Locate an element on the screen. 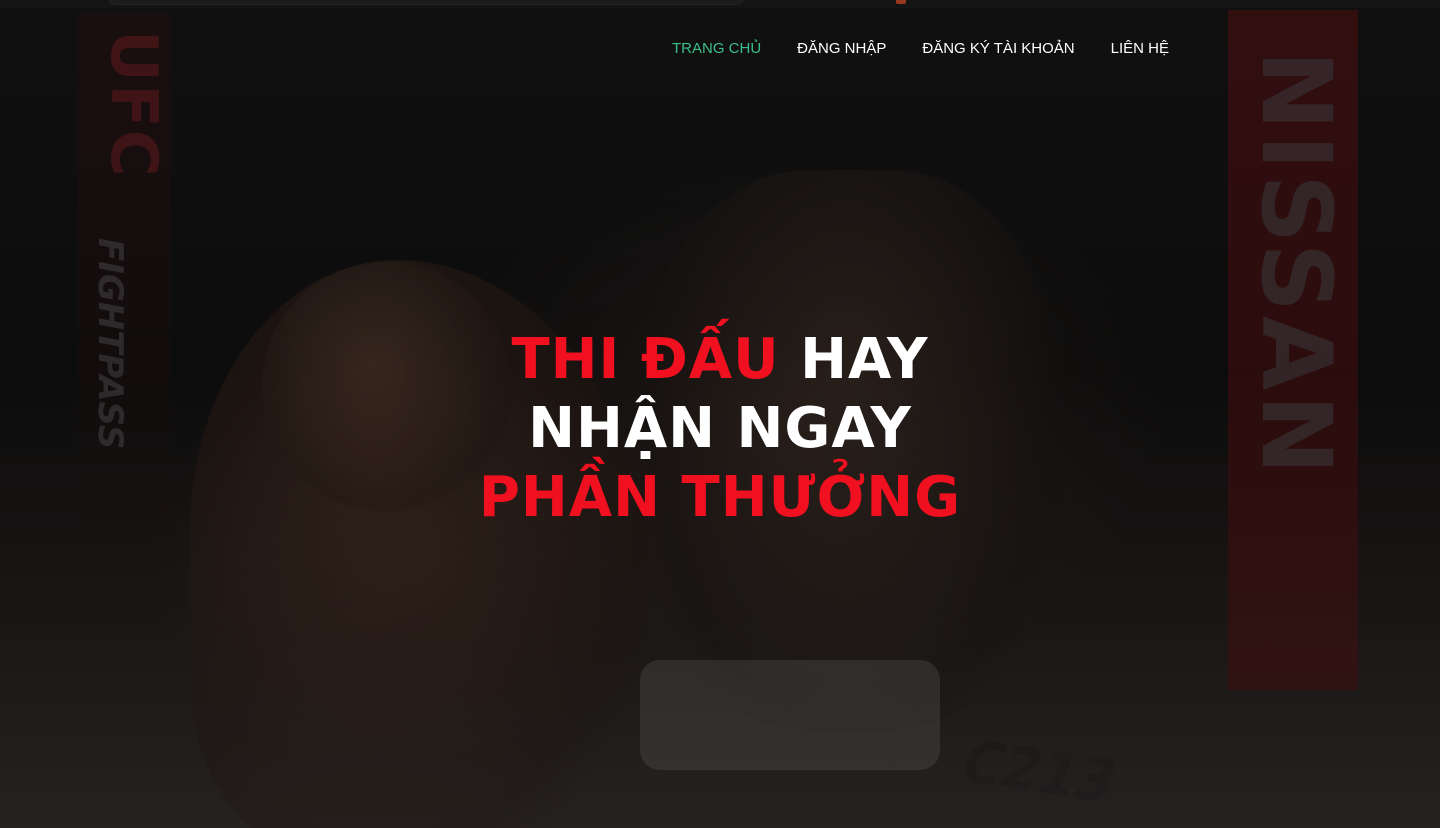 The height and width of the screenshot is (828, 1440). nav-item-home: TRANG CHỦ is located at coordinates (716, 49).